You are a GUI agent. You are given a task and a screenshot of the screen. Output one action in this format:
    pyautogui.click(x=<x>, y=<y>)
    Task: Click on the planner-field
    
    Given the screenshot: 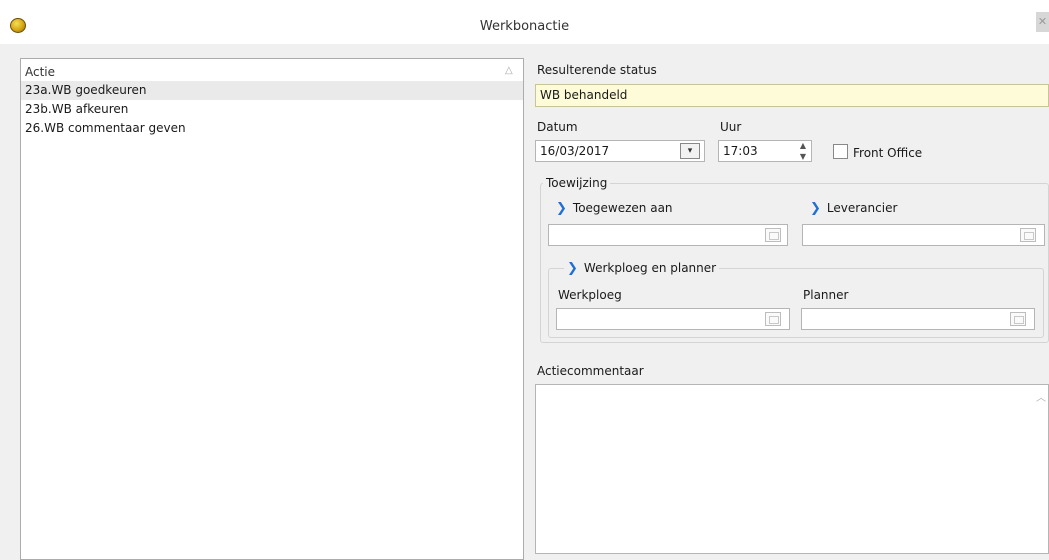 What is the action you would take?
    pyautogui.click(x=918, y=319)
    